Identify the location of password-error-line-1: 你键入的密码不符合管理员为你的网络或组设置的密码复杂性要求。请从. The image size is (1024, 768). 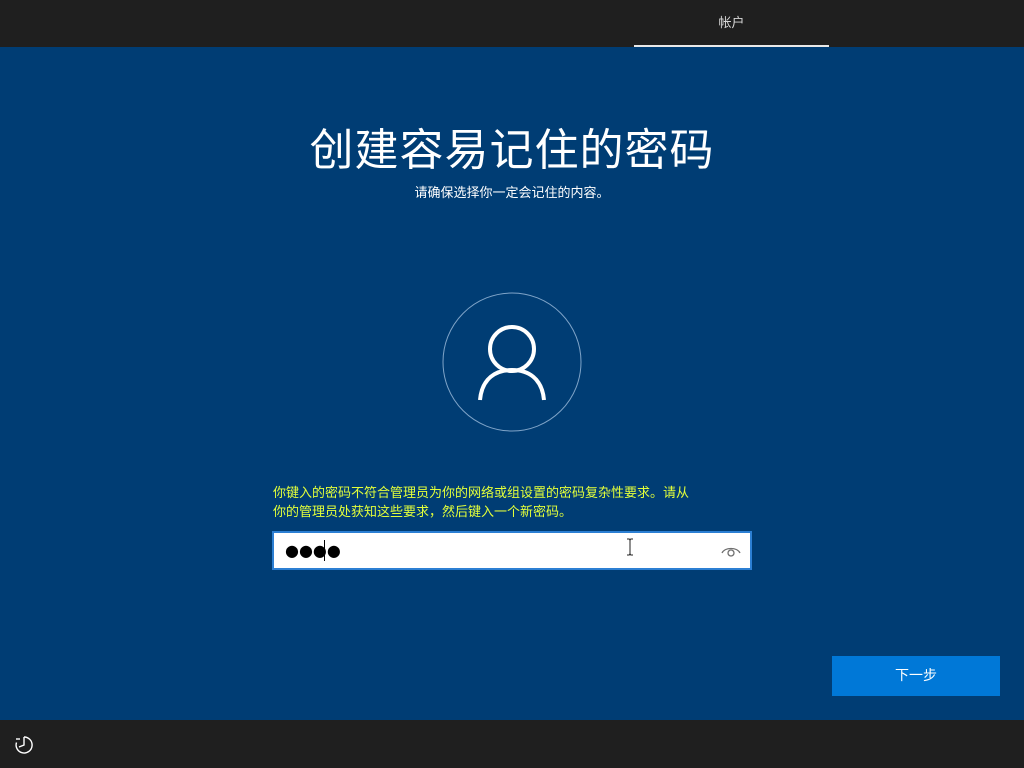
(481, 493).